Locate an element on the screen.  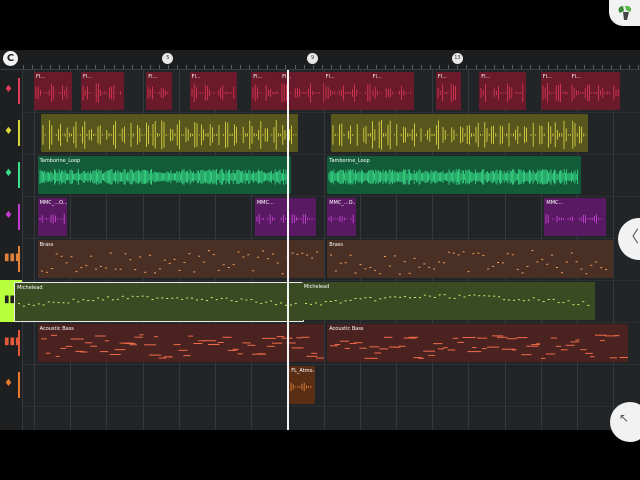
track-hihat-header: ♦ is located at coordinates (11, 91).